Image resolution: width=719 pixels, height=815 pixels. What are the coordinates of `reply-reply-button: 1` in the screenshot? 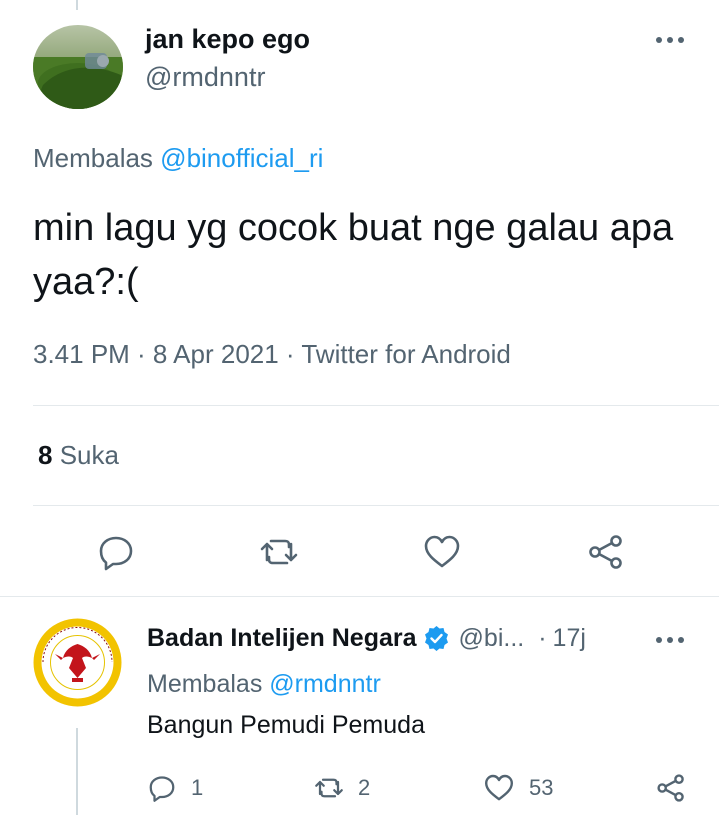 It's located at (175, 788).